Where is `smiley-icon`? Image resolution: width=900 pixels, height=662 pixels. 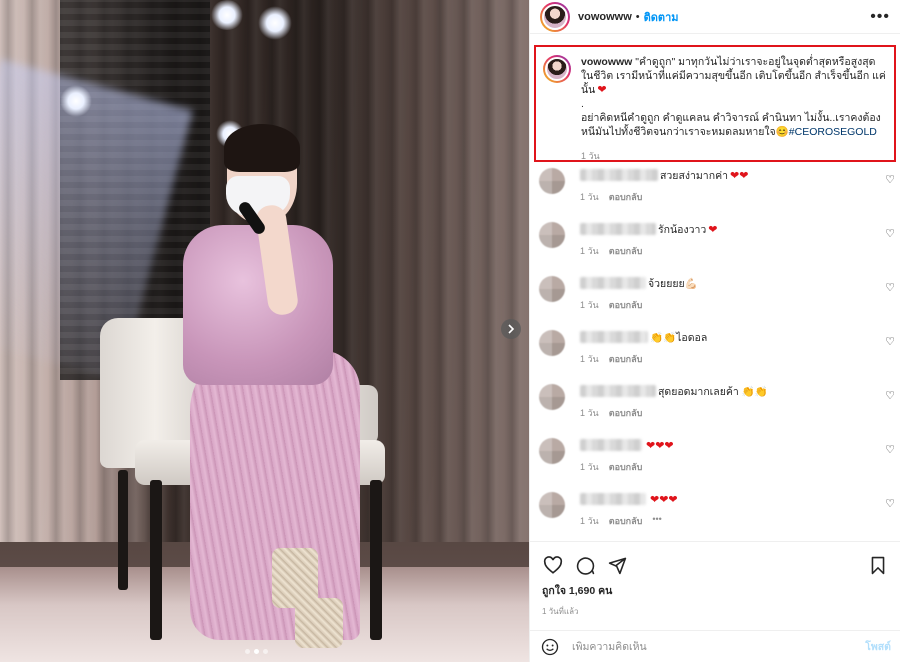 smiley-icon is located at coordinates (550, 646).